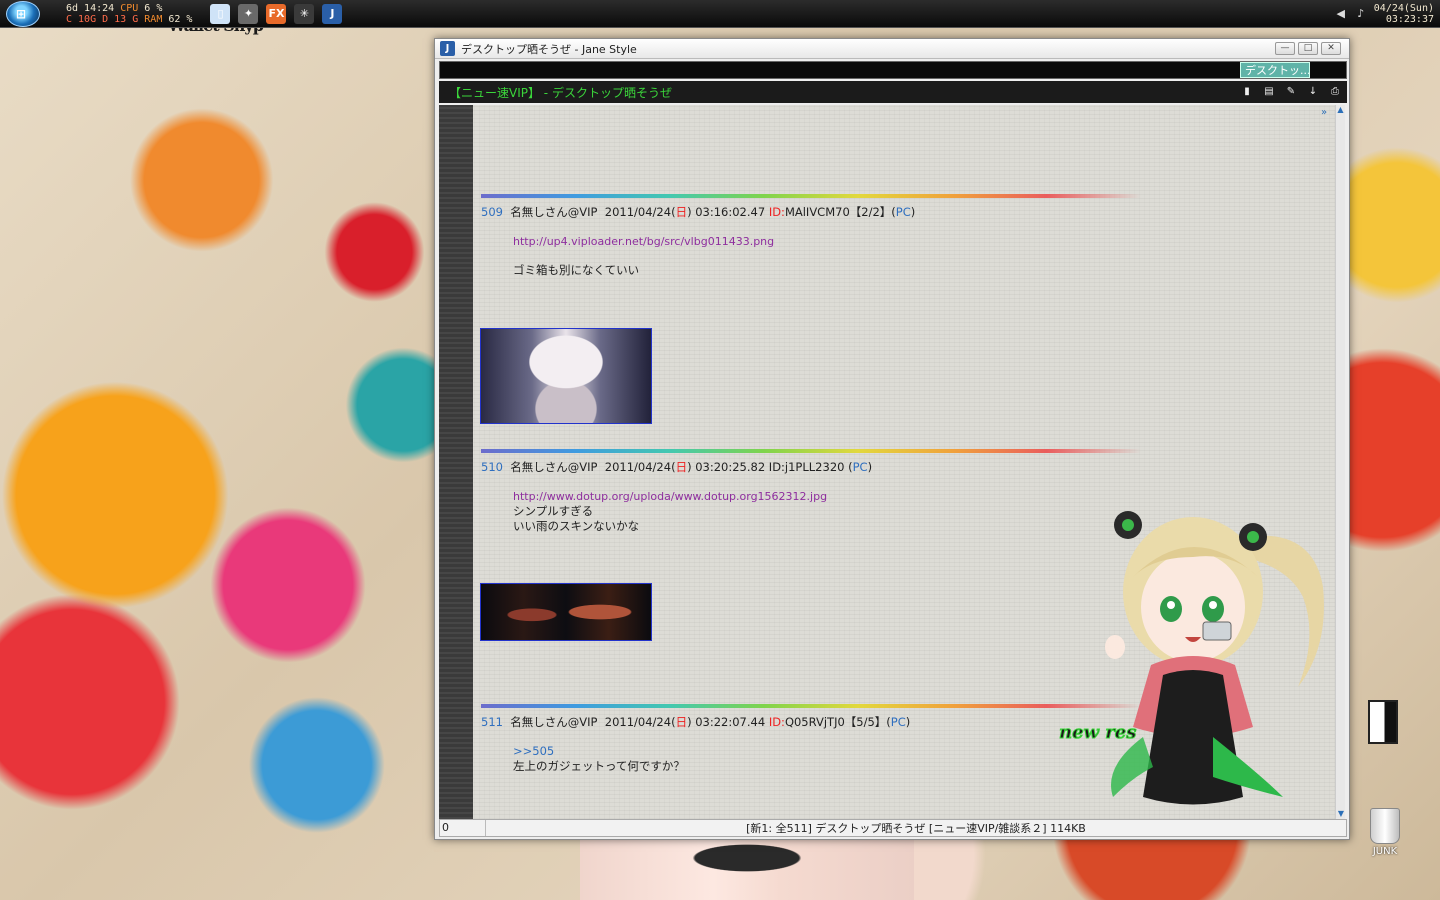  I want to click on ram-label: RAM, so click(153, 19).